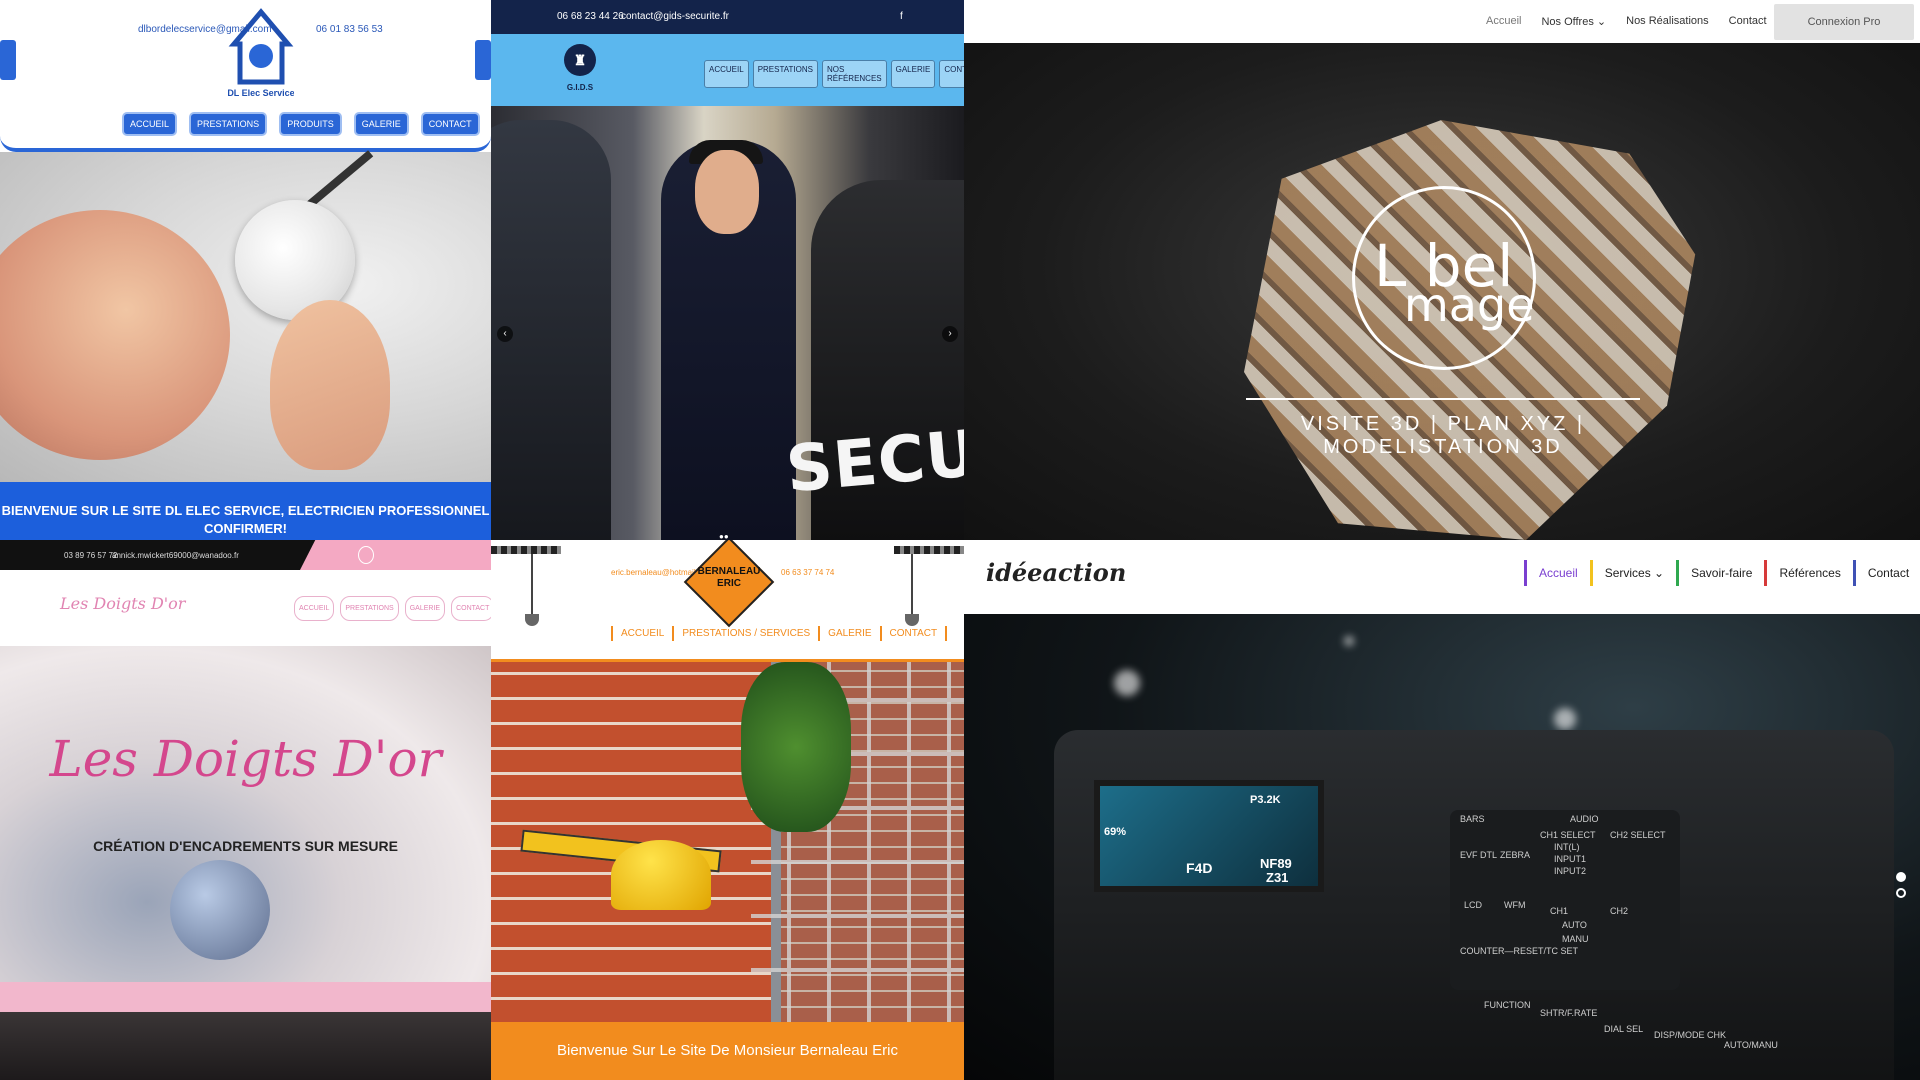 The height and width of the screenshot is (1080, 1920). What do you see at coordinates (310, 124) in the screenshot?
I see `dl-elec-nav-produits: PRODUITS` at bounding box center [310, 124].